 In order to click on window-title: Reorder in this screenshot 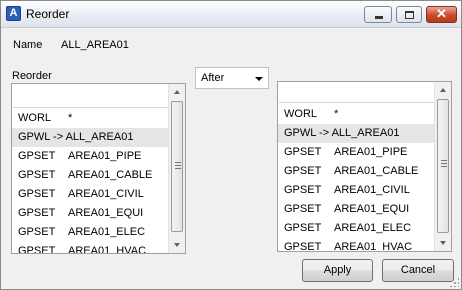, I will do `click(48, 14)`.